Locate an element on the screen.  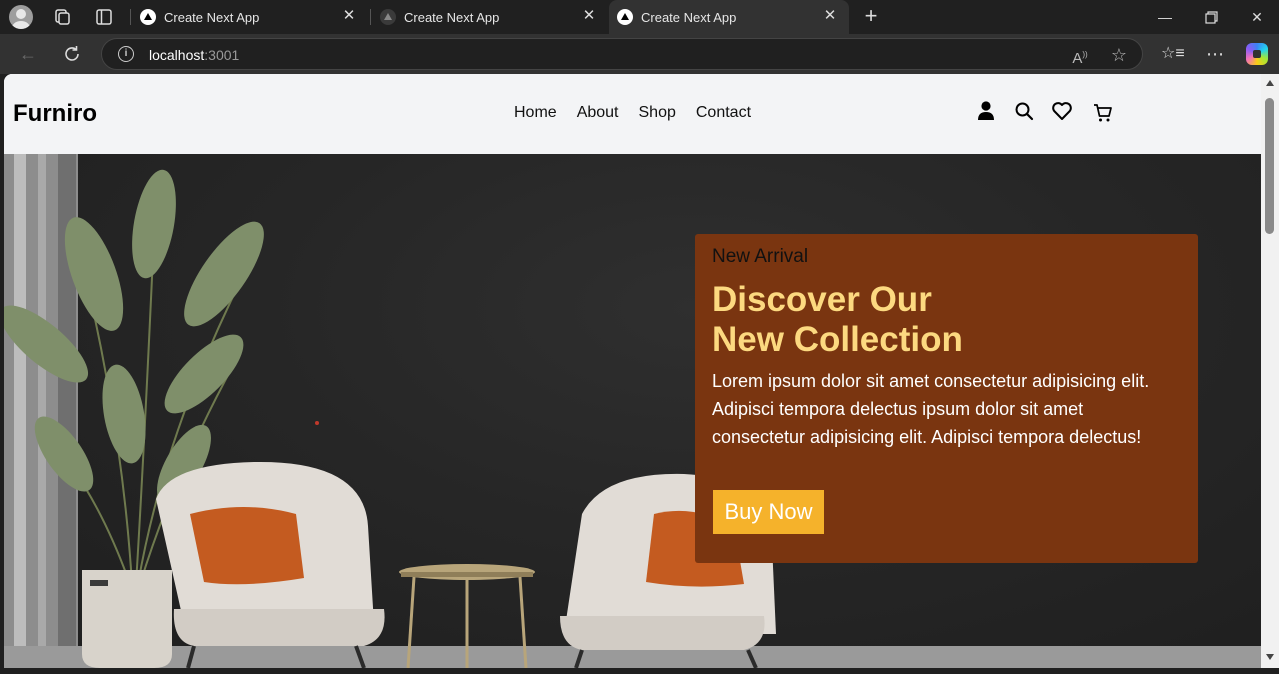
browser-toolbar: ← i localhost:3001 A)) ☆ ☆≡ ⋯ is located at coordinates (639, 54).